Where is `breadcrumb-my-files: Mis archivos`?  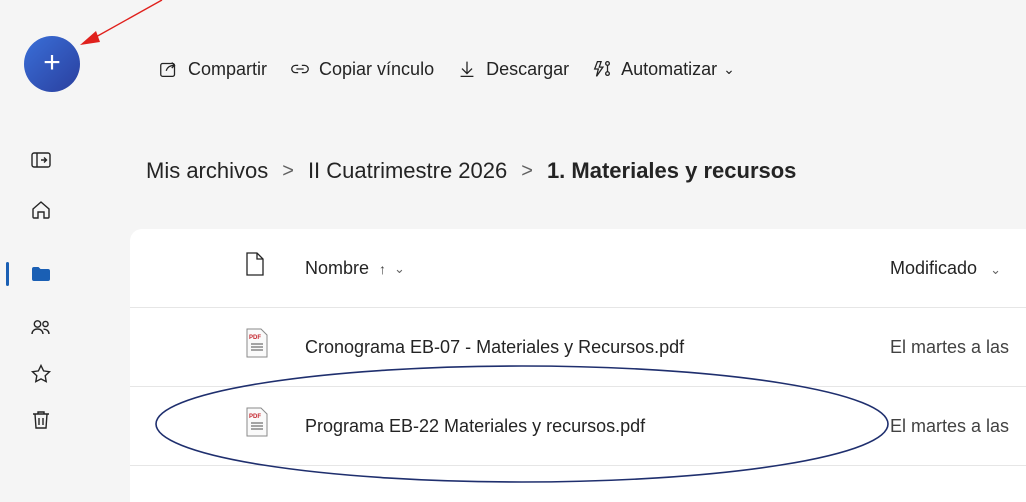 breadcrumb-my-files: Mis archivos is located at coordinates (207, 171).